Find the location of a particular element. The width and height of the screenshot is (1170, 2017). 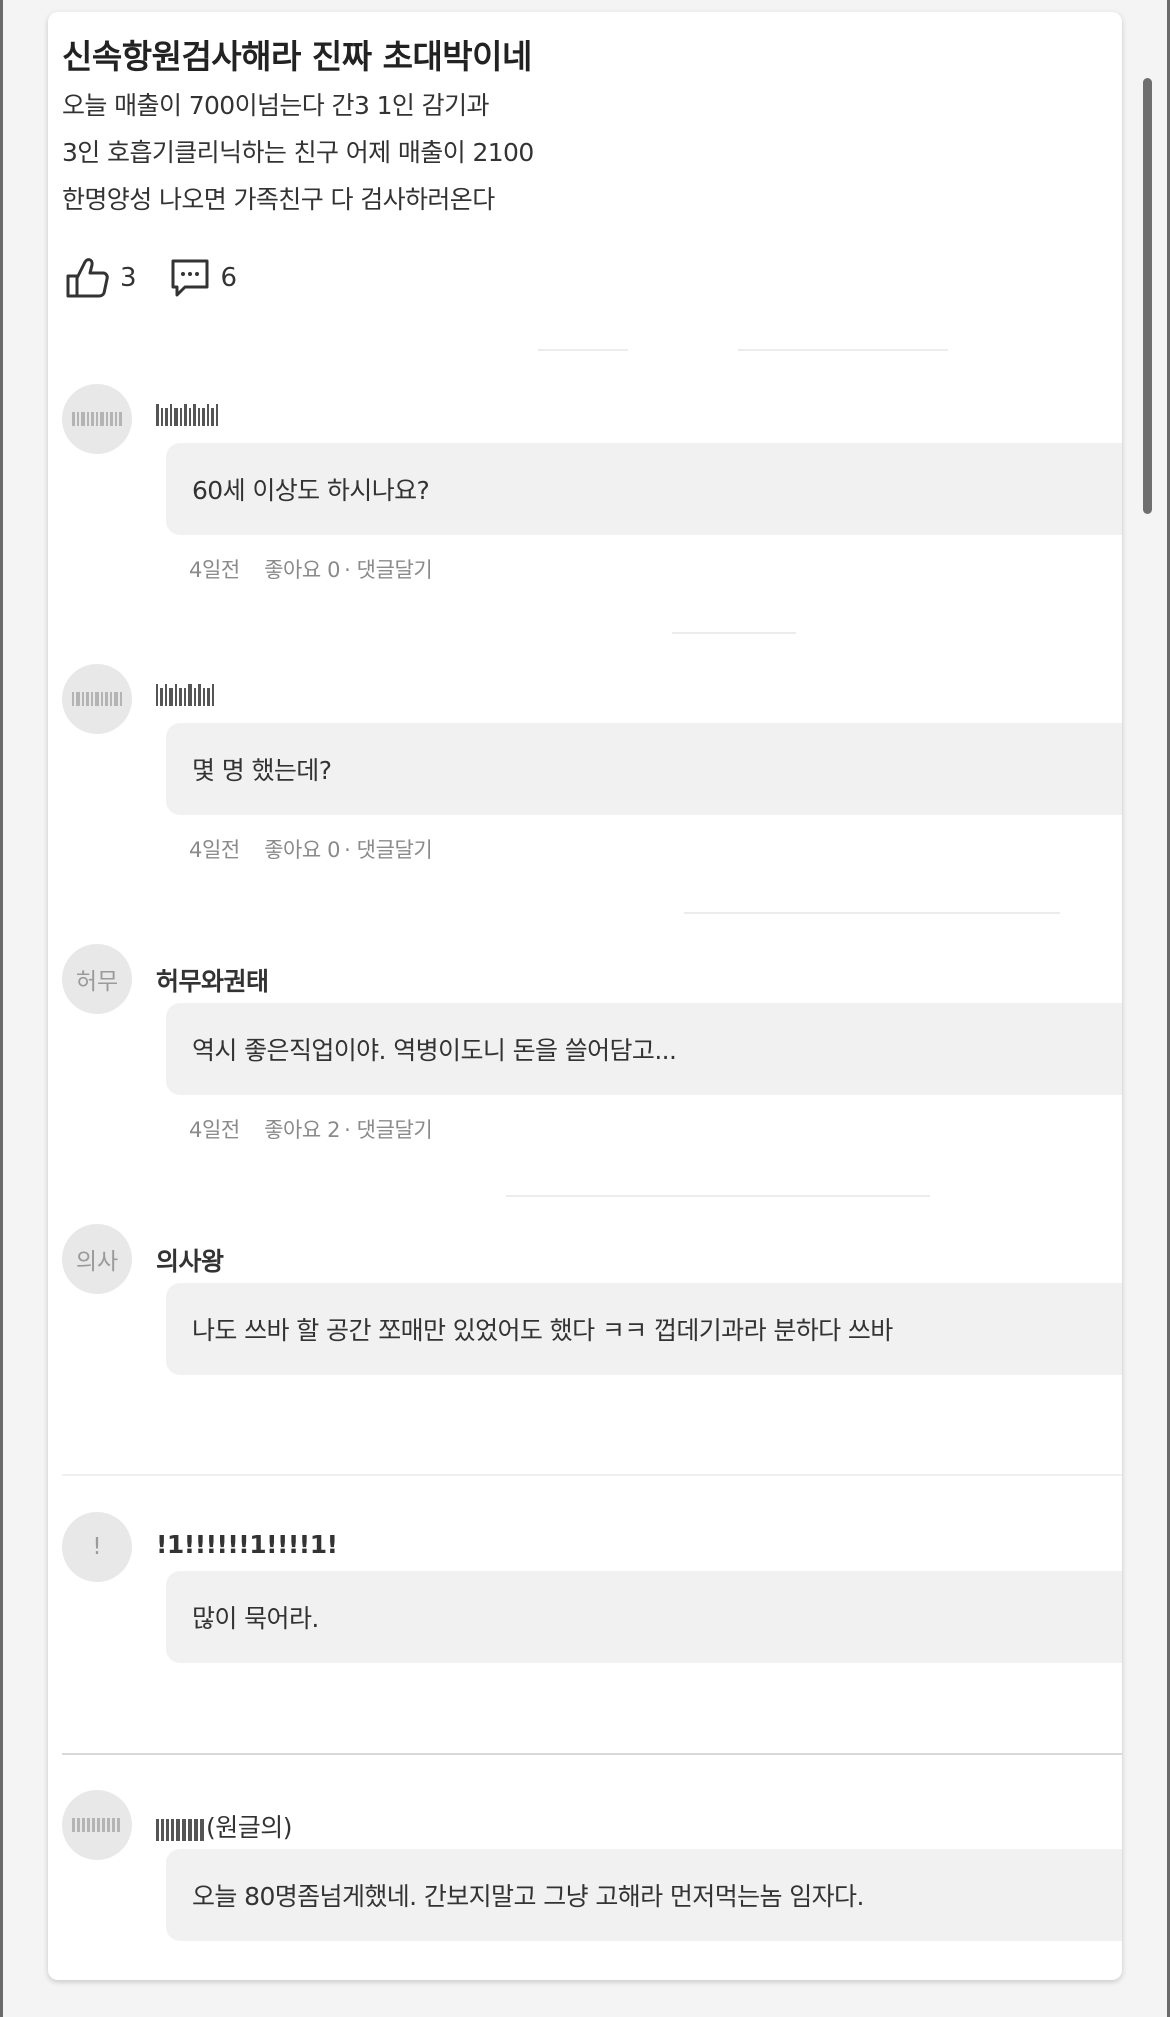

author-reply-divider is located at coordinates (592, 1754).